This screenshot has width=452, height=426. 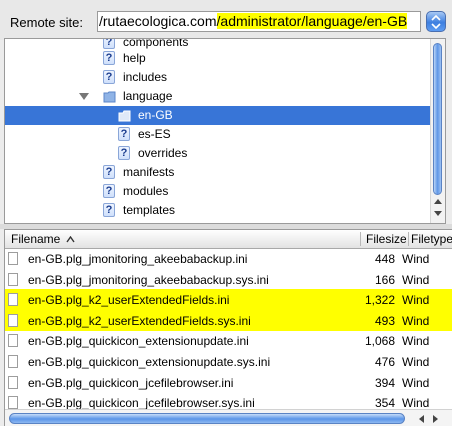 What do you see at coordinates (163, 153) in the screenshot?
I see `tree-item-label: overrides` at bounding box center [163, 153].